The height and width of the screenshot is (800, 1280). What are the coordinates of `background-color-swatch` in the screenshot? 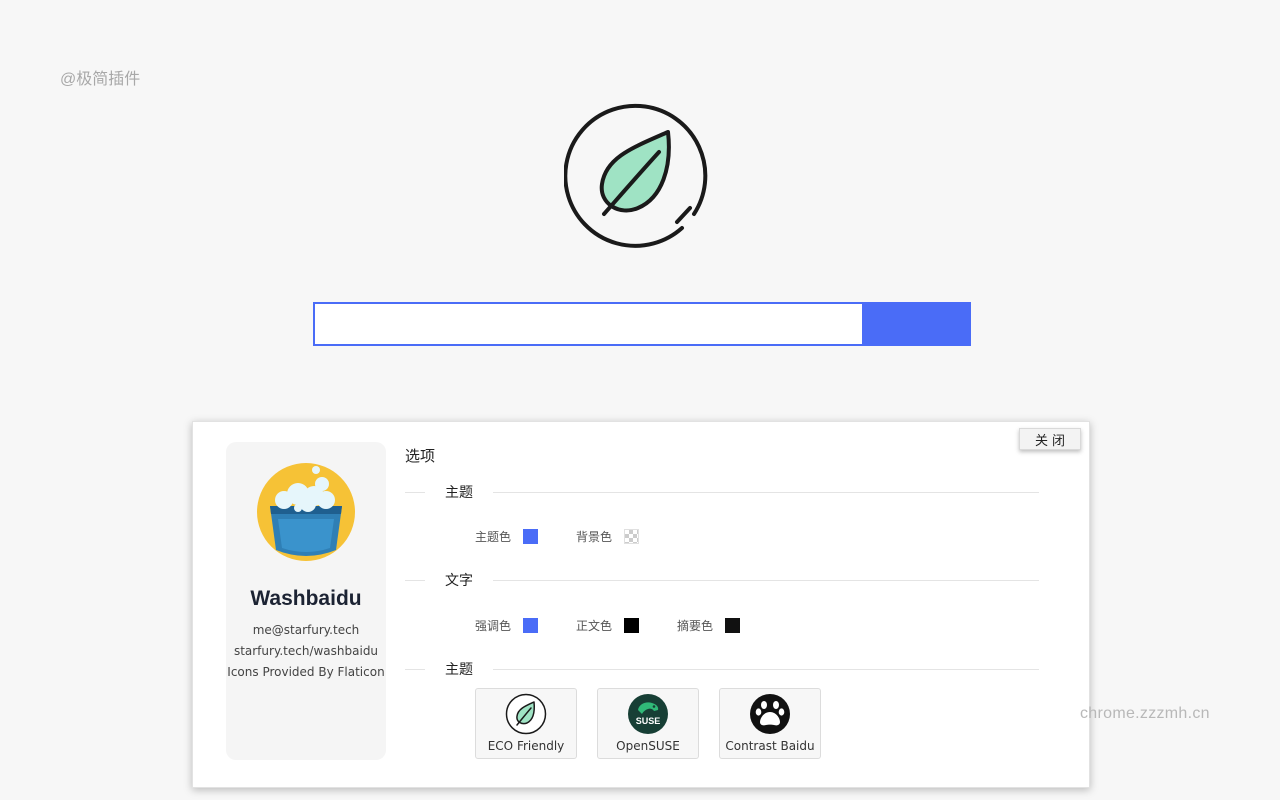 It's located at (632, 536).